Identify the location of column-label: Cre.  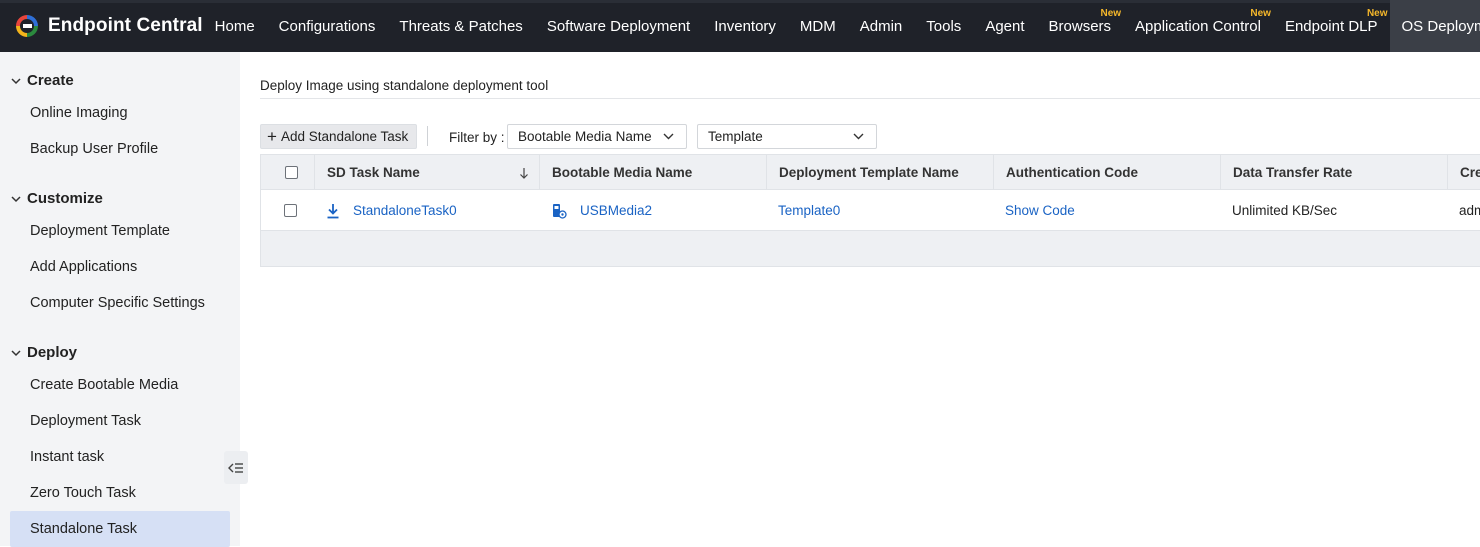
(1470, 172).